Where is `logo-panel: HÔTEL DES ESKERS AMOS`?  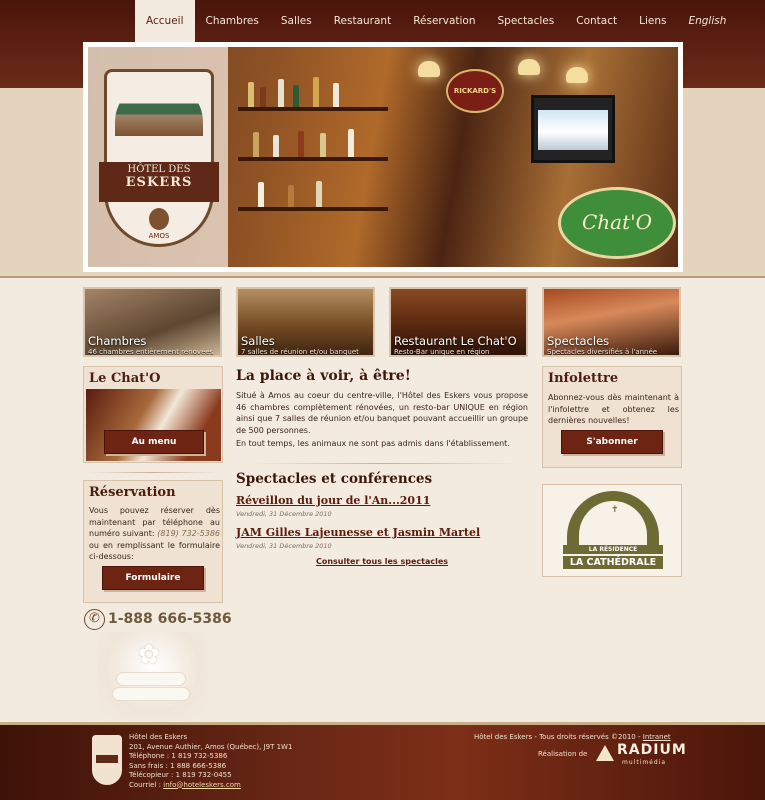 logo-panel: HÔTEL DES ESKERS AMOS is located at coordinates (158, 157).